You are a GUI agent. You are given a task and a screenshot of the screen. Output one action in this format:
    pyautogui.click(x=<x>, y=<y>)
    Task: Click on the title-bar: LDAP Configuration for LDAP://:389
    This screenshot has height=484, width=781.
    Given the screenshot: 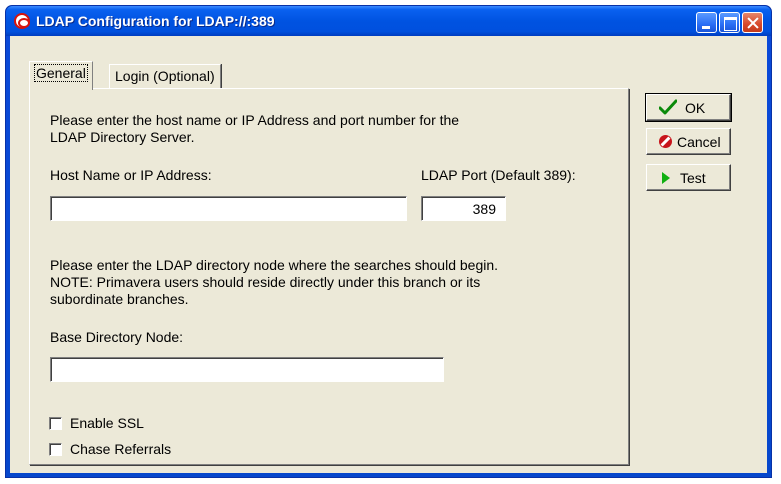 What is the action you would take?
    pyautogui.click(x=388, y=21)
    